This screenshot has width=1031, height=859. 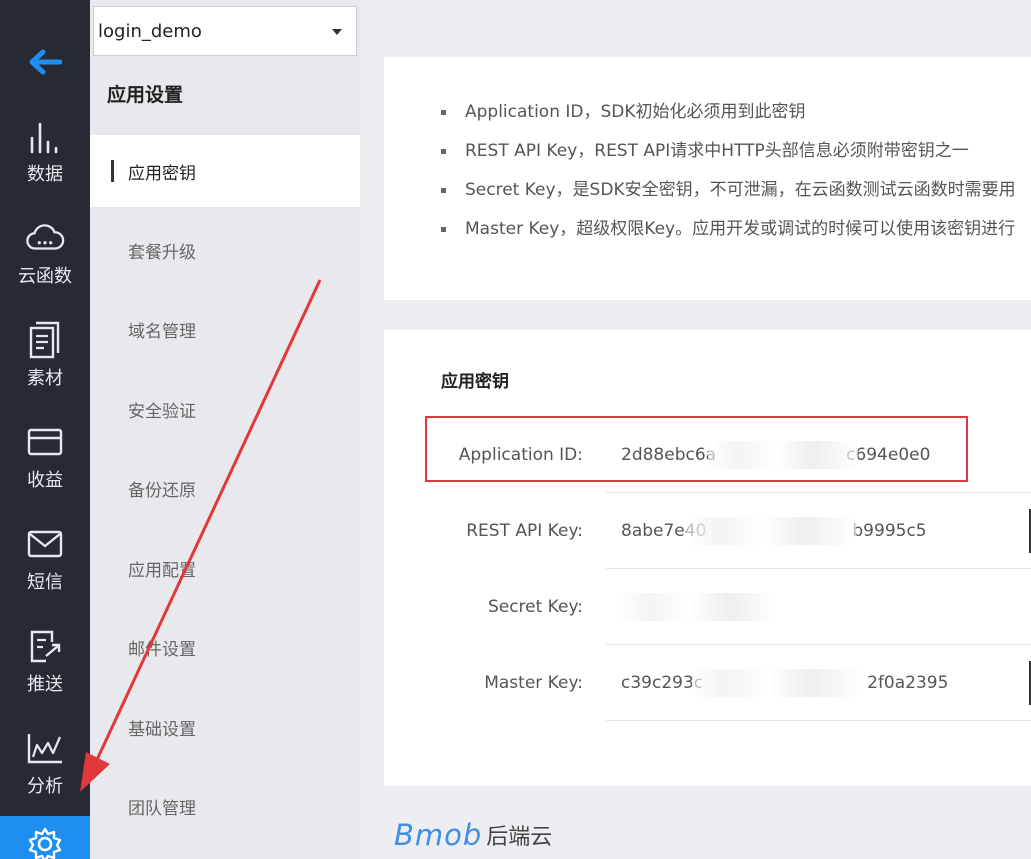 I want to click on note-application-id: Application ID，SDK初始化必须用到此密钥, so click(x=728, y=119).